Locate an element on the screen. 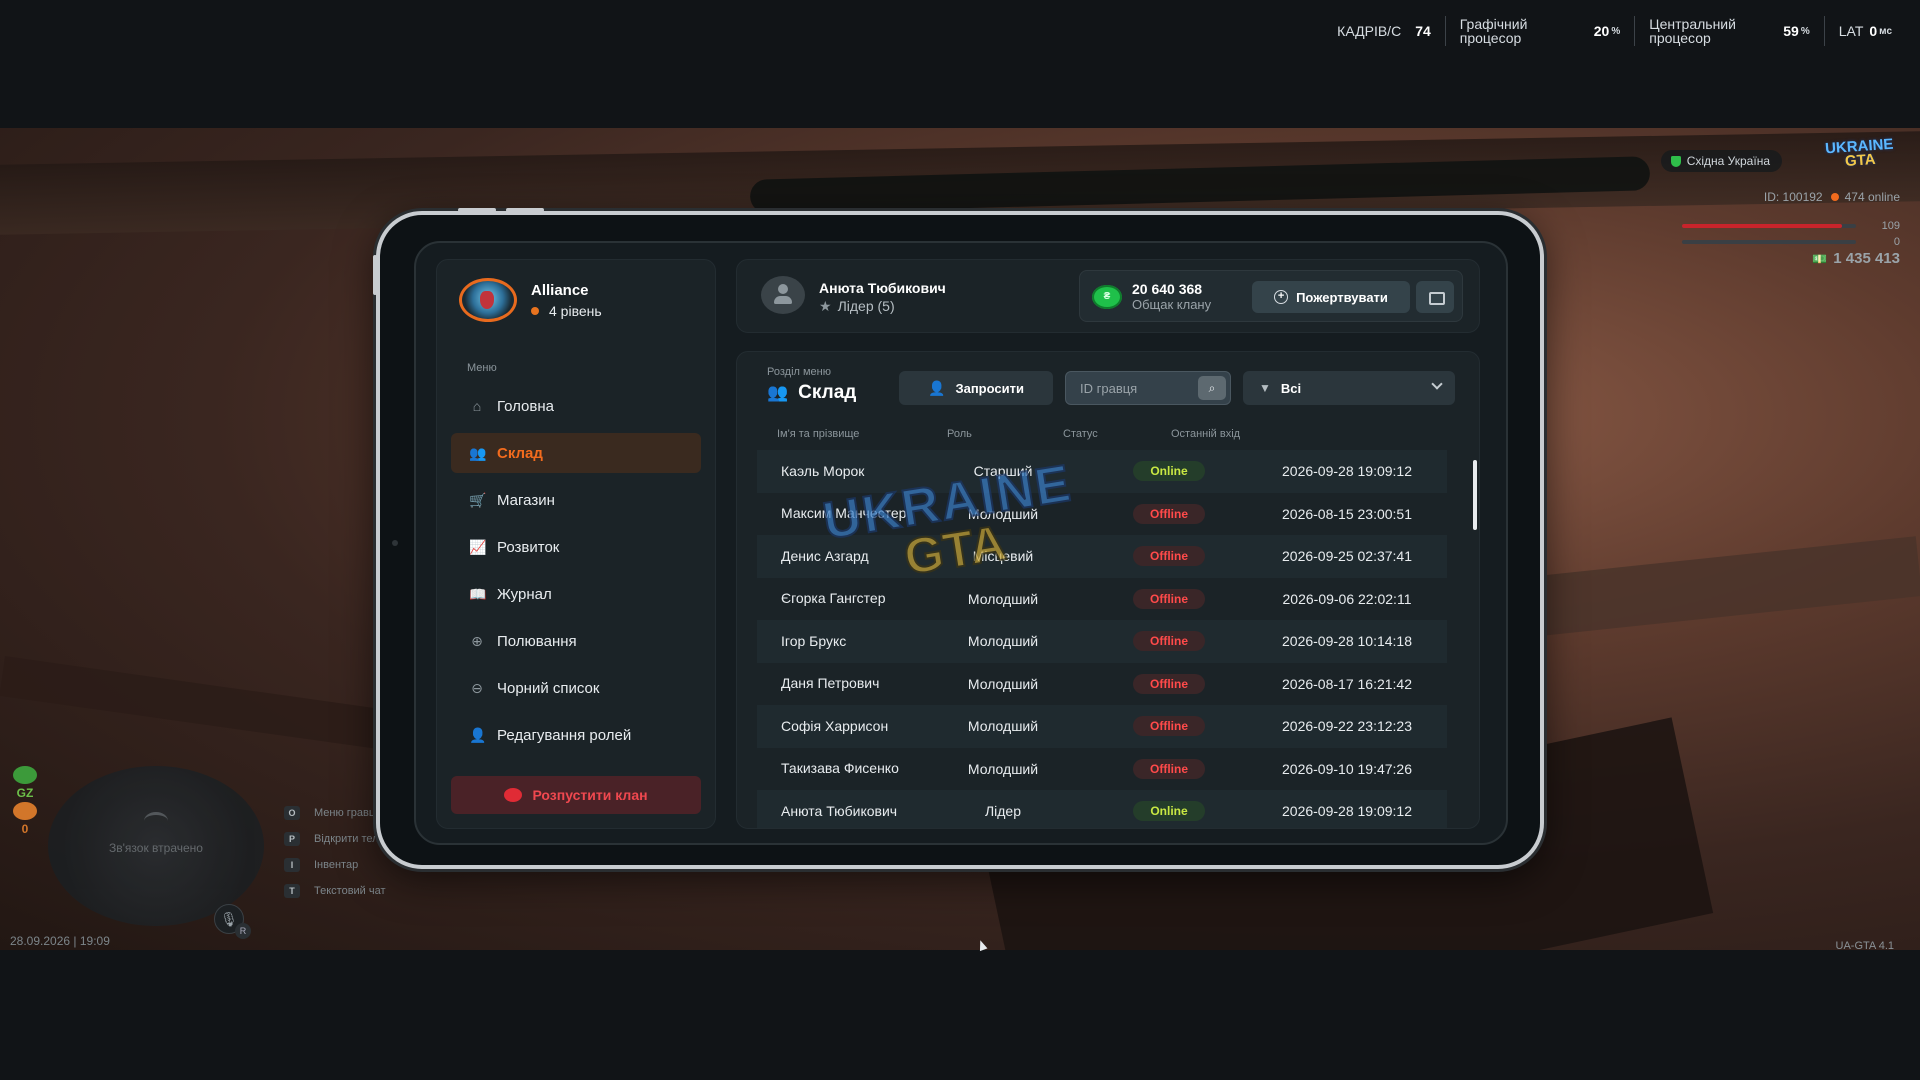 The height and width of the screenshot is (1080, 1920). status-badge: Online is located at coordinates (1169, 471).